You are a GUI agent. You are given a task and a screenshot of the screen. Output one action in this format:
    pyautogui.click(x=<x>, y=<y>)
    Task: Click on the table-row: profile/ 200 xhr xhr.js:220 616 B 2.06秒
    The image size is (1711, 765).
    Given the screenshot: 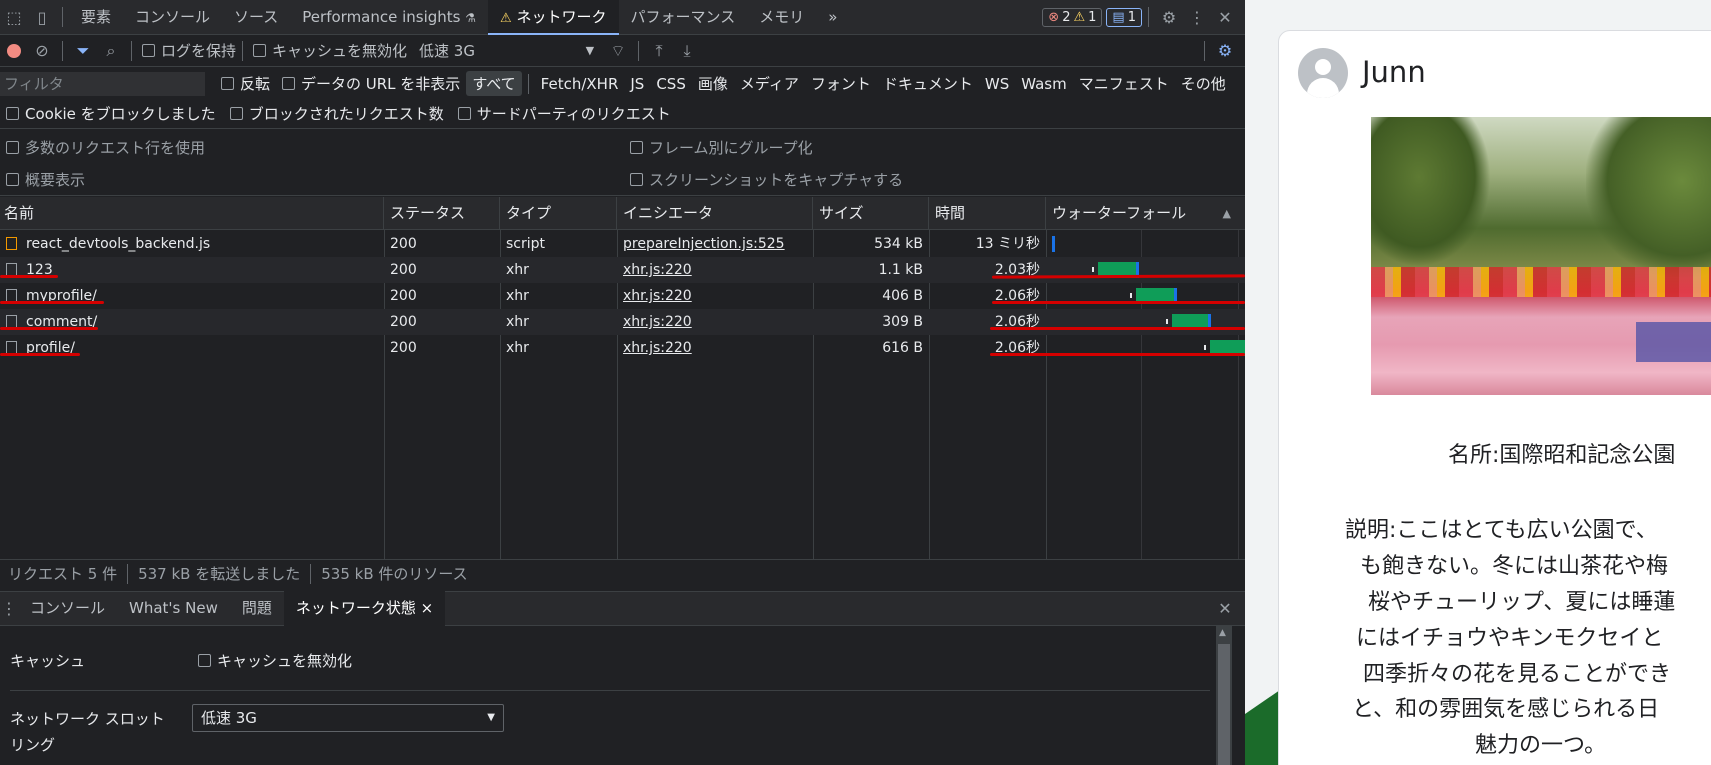 What is the action you would take?
    pyautogui.click(x=622, y=348)
    